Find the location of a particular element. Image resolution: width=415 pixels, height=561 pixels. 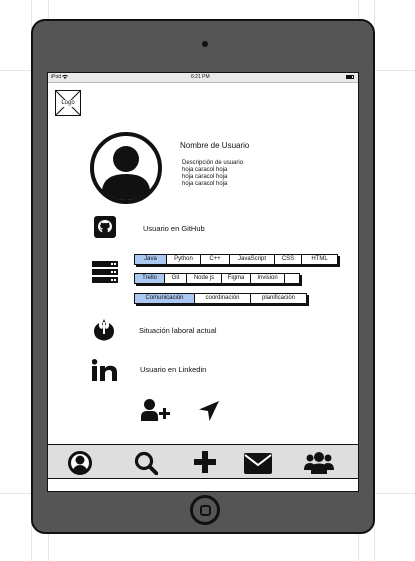

skill-chip-trello: Trello is located at coordinates (150, 278).